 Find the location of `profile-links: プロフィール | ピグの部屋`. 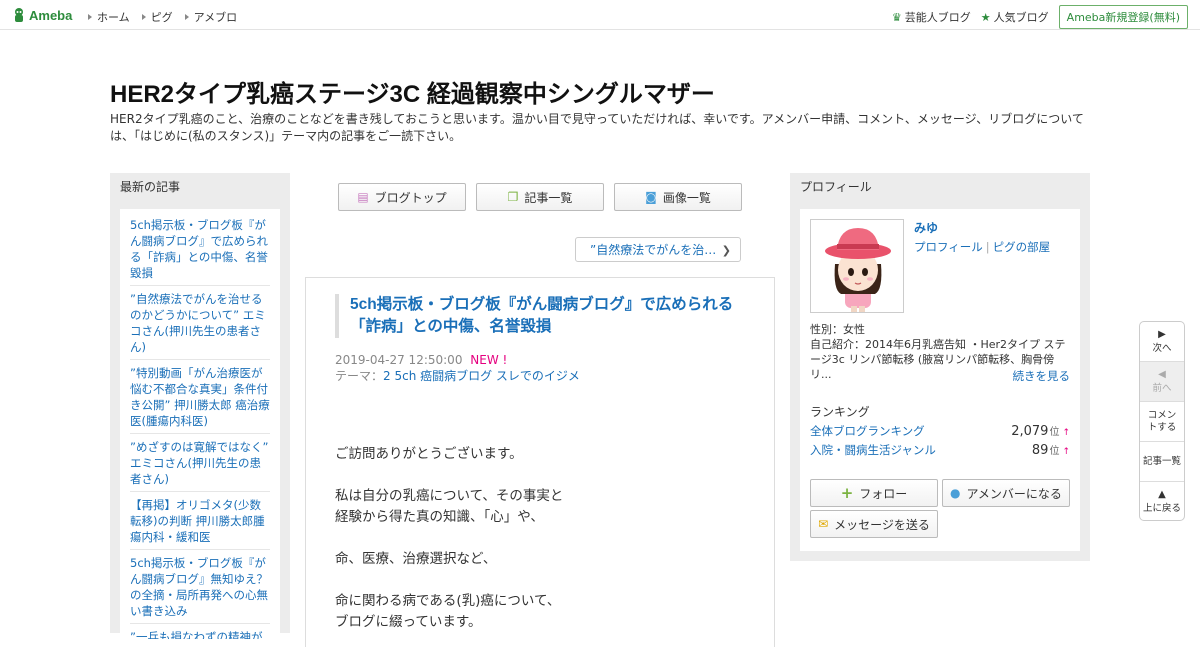

profile-links: プロフィール | ピグの部屋 is located at coordinates (982, 247).